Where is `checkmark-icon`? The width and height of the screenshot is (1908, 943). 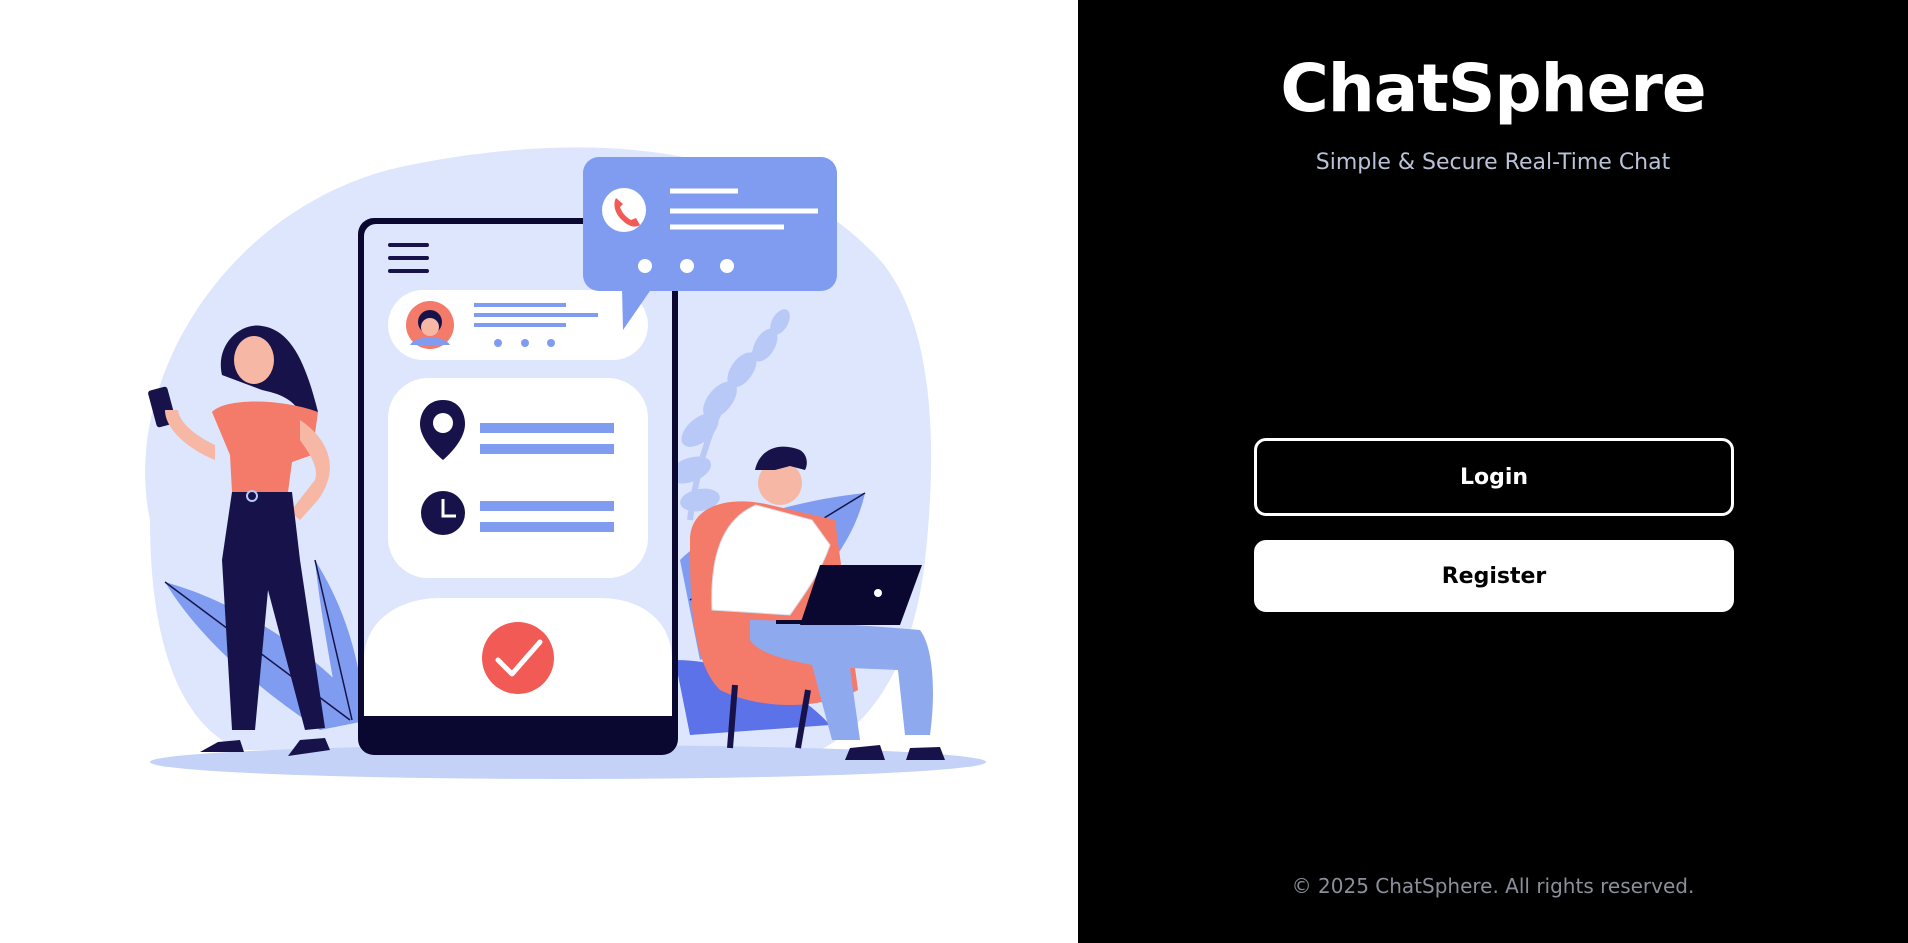 checkmark-icon is located at coordinates (518, 658).